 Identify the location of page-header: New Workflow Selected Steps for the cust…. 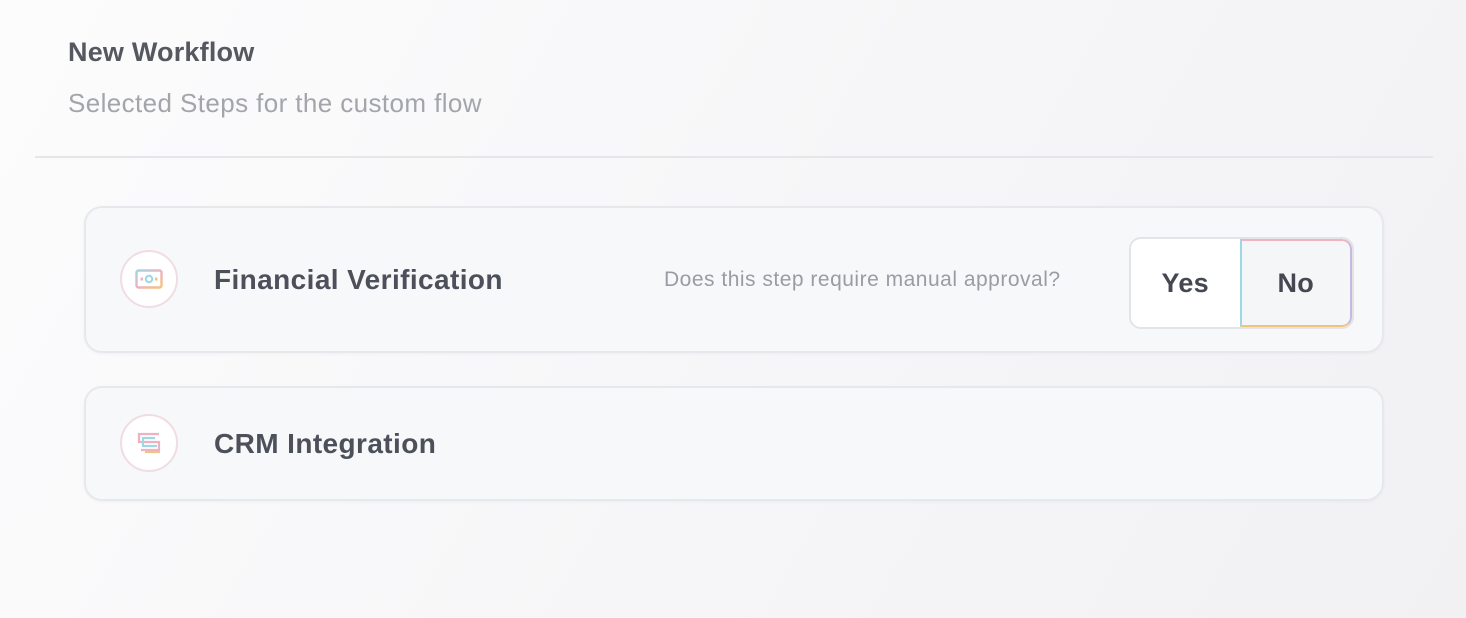
(275, 77).